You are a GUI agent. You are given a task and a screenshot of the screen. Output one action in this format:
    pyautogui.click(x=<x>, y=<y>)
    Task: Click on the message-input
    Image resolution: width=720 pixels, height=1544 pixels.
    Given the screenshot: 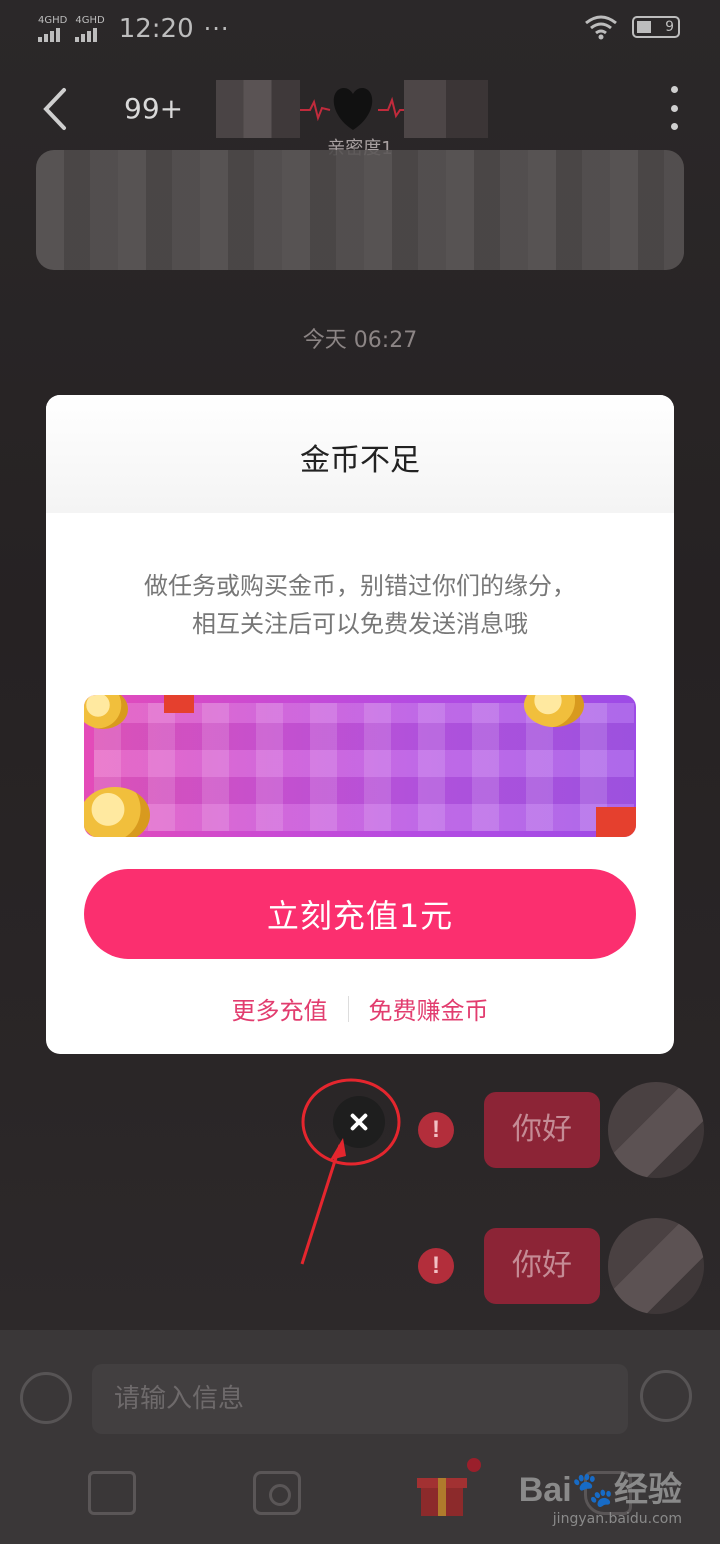 What is the action you would take?
    pyautogui.click(x=360, y=1399)
    